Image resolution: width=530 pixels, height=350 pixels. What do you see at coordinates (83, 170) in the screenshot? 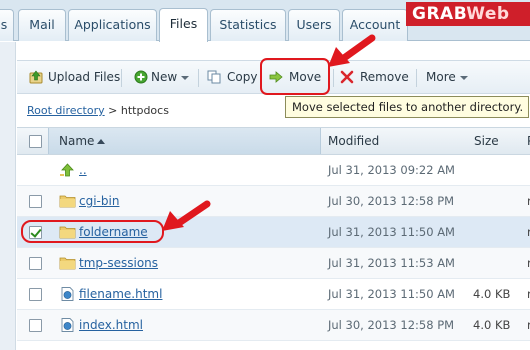
I see `file-name-link: ..` at bounding box center [83, 170].